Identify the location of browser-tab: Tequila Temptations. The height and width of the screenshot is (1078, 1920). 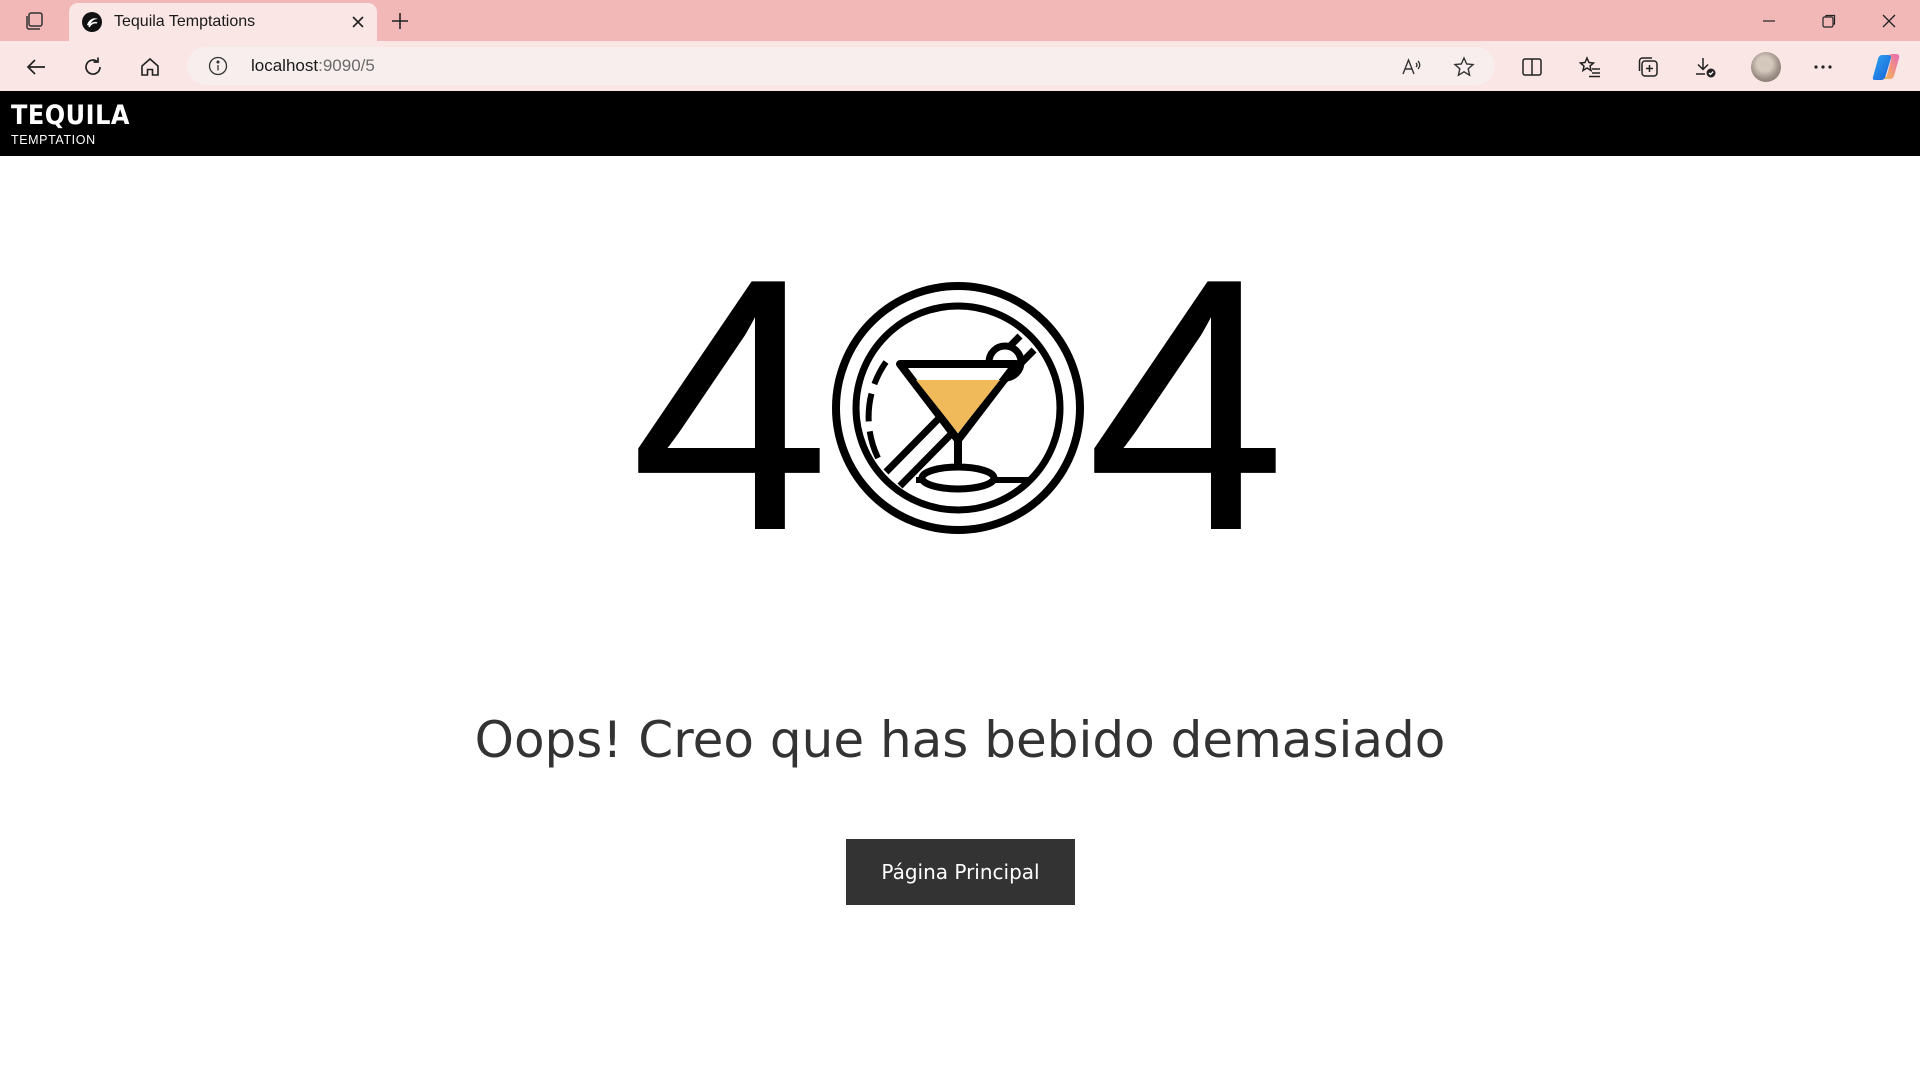
(223, 22).